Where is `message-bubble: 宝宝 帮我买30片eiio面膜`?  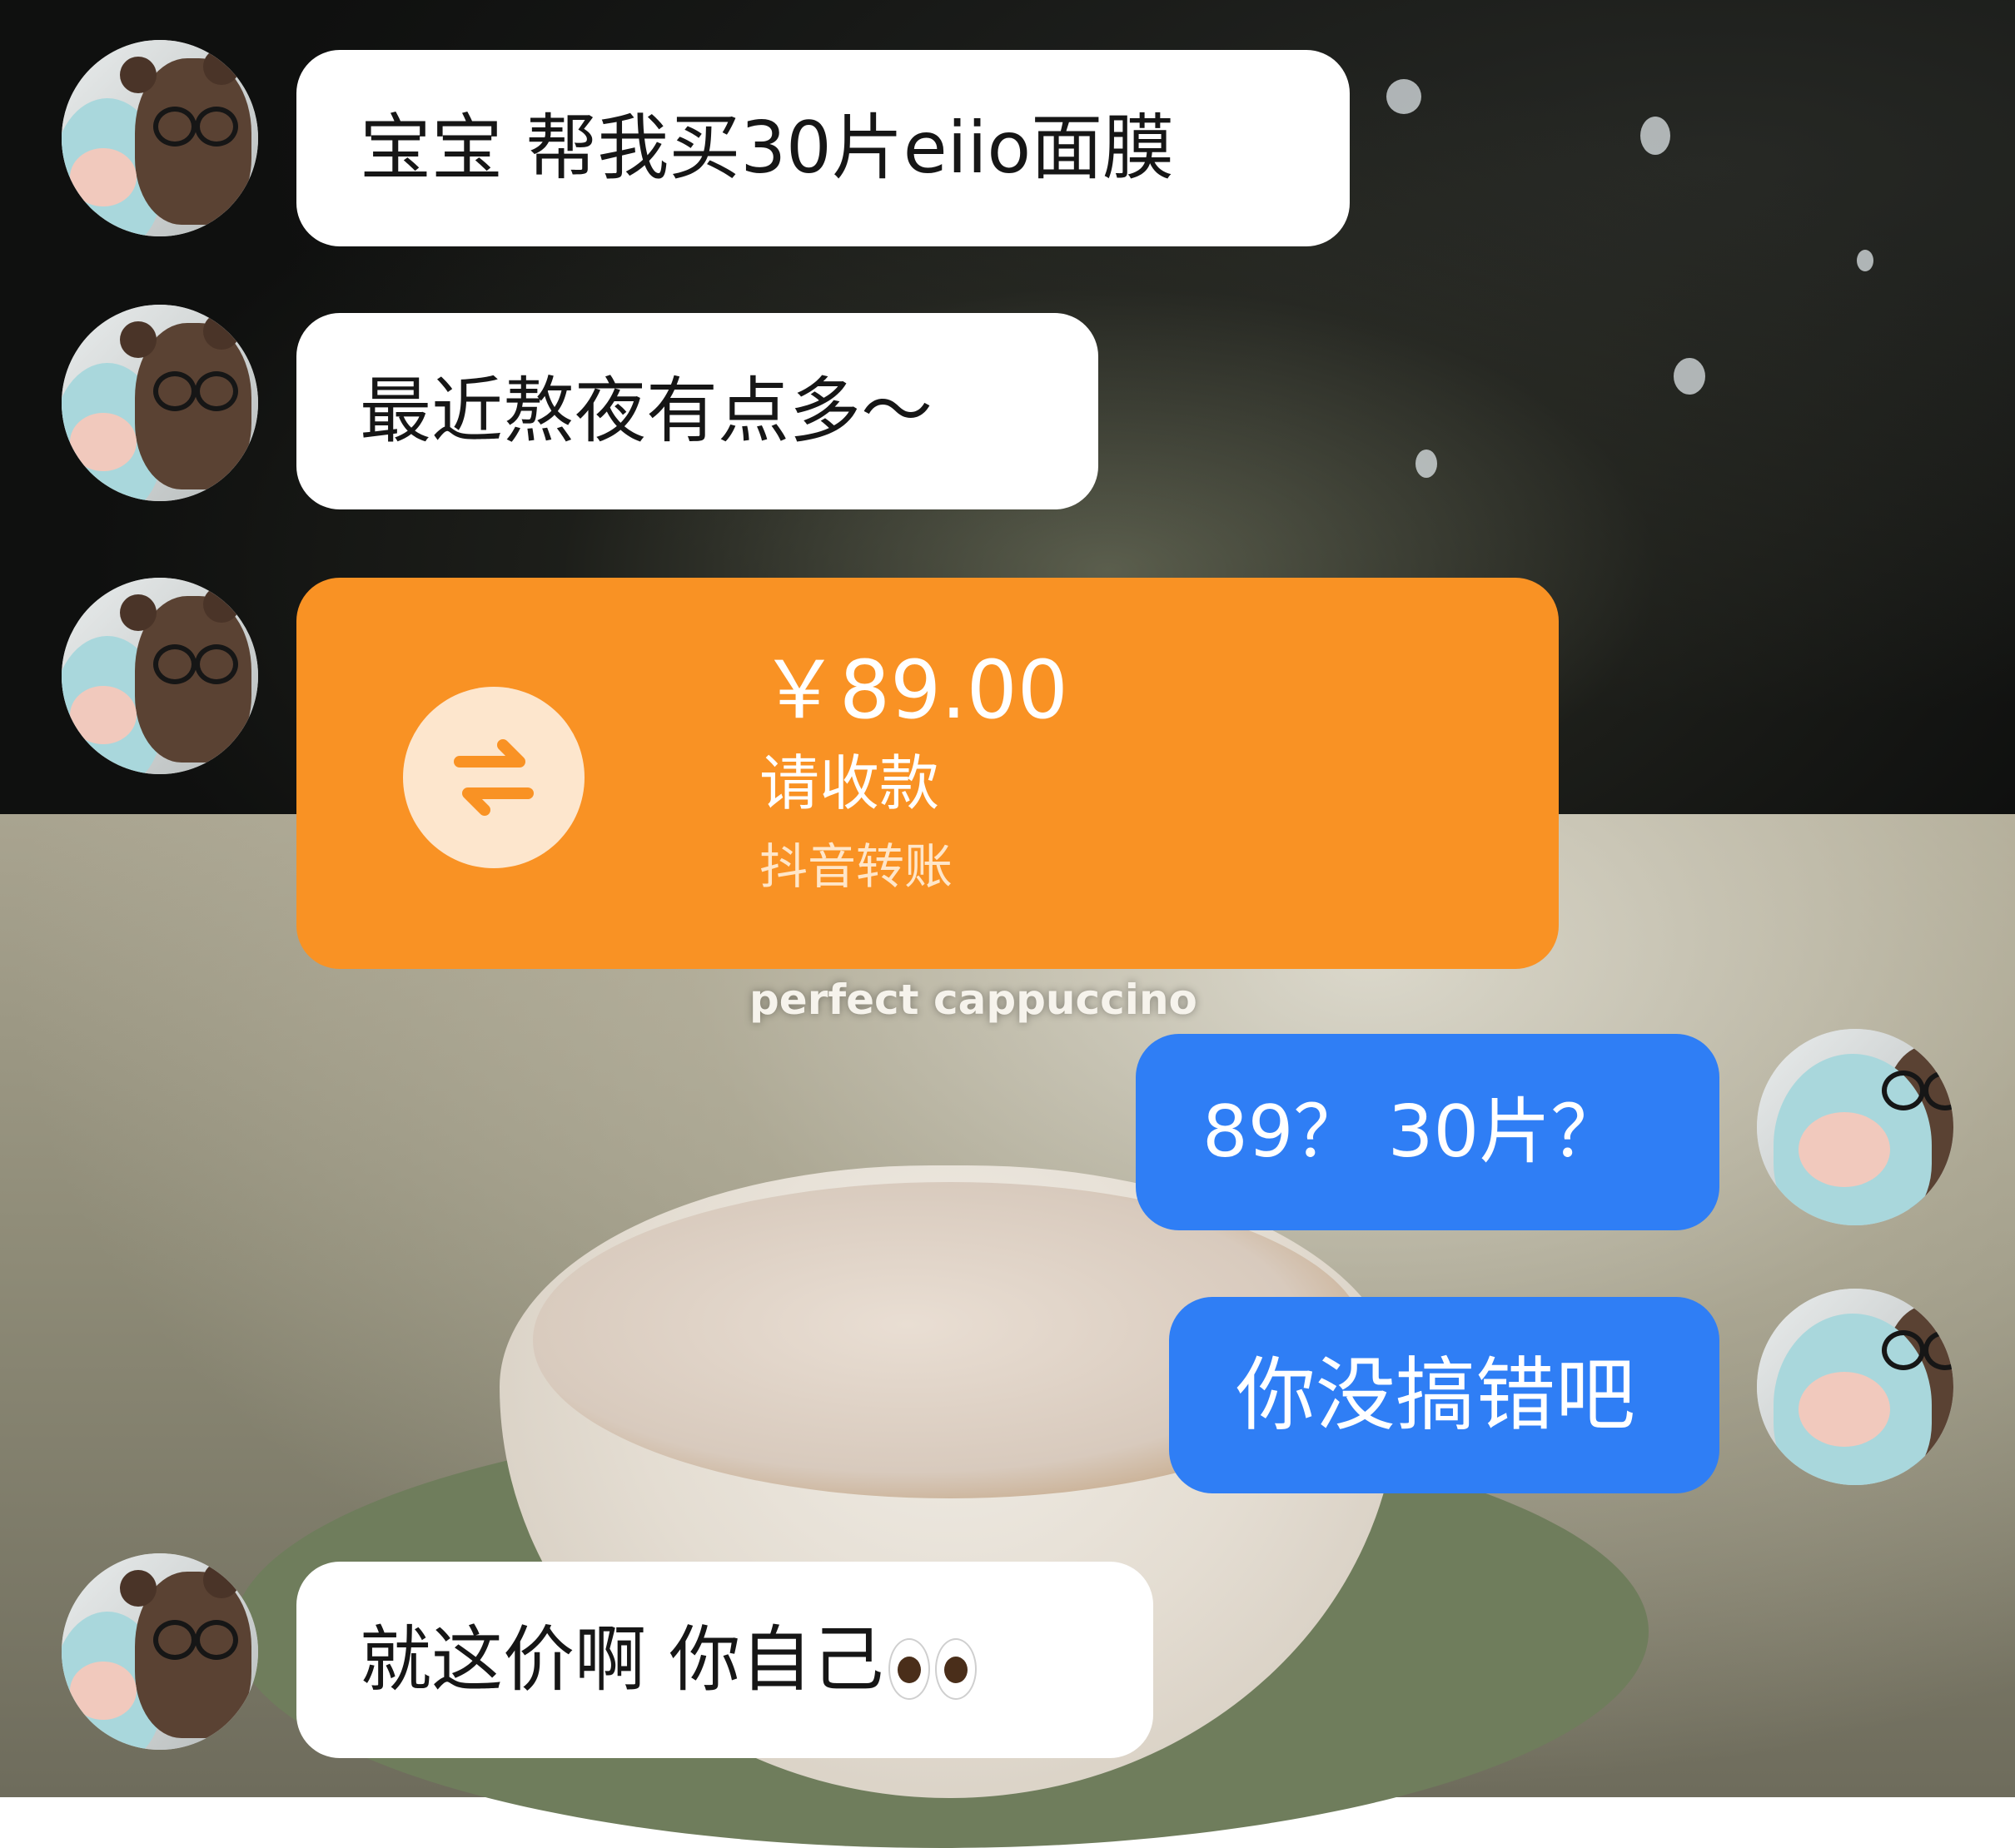 message-bubble: 宝宝 帮我买30片eiio面膜 is located at coordinates (823, 148).